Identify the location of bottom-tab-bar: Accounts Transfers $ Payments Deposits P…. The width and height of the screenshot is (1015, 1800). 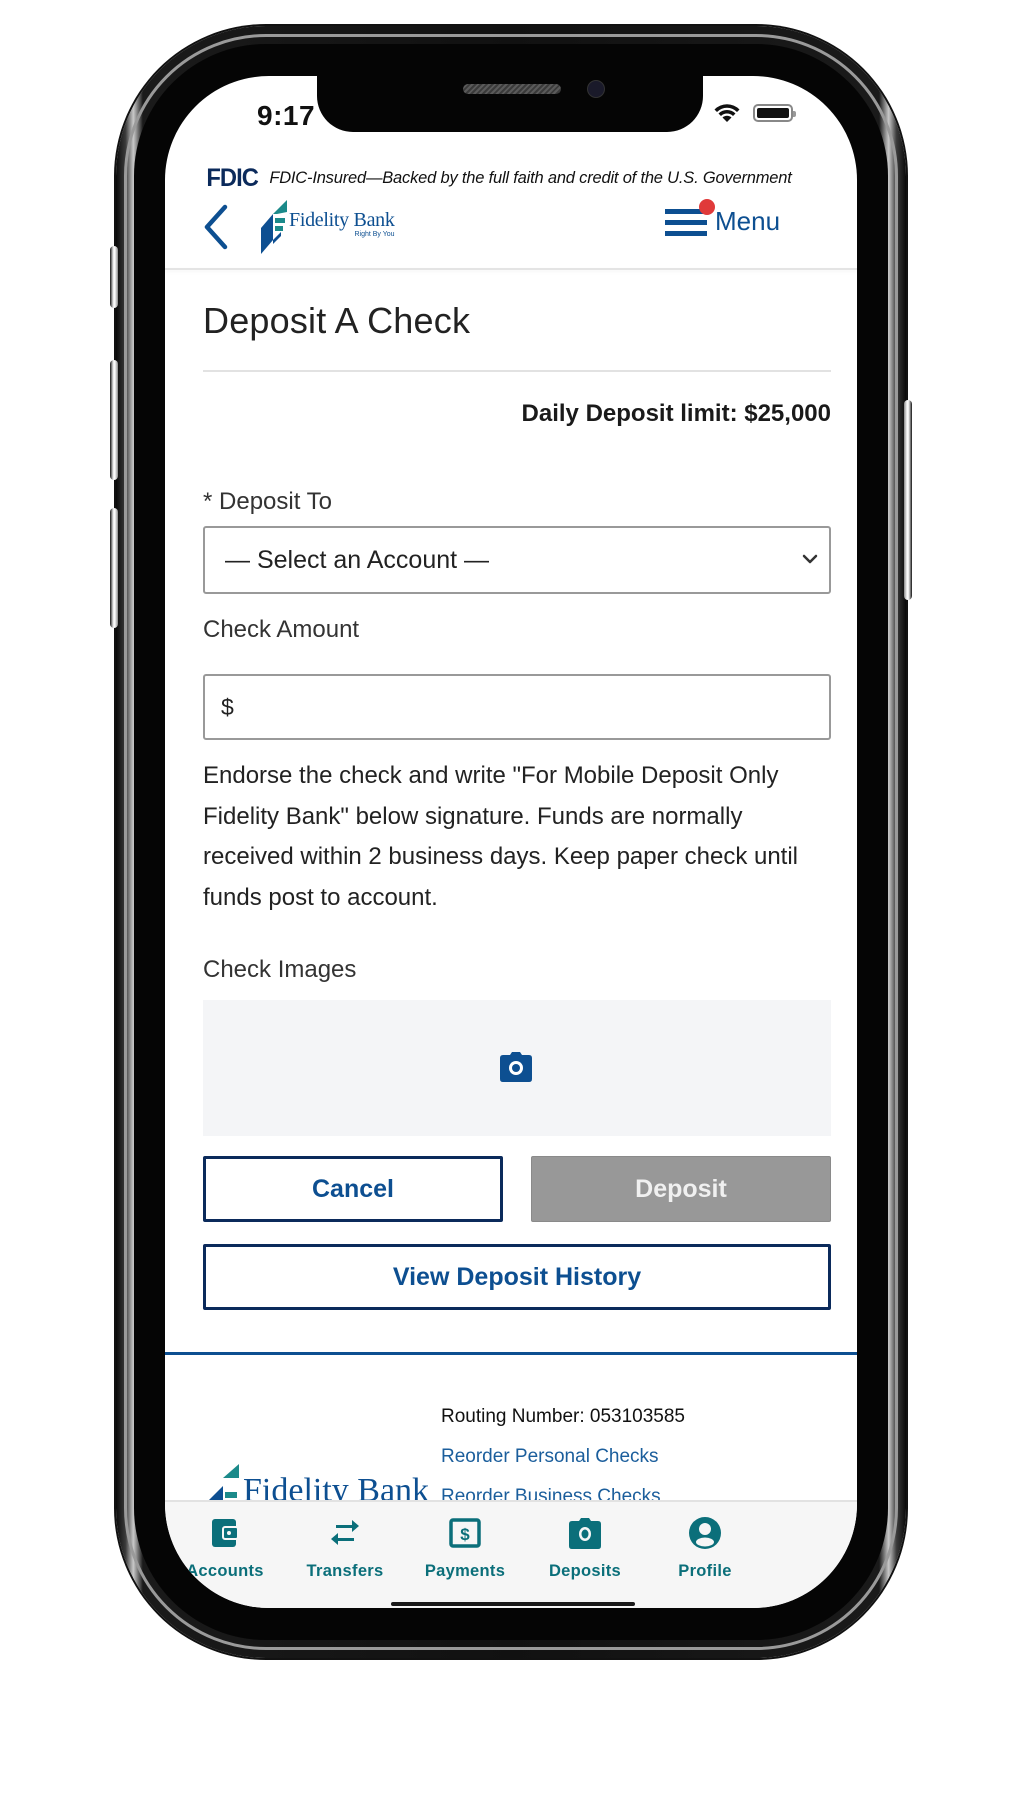
(511, 1554).